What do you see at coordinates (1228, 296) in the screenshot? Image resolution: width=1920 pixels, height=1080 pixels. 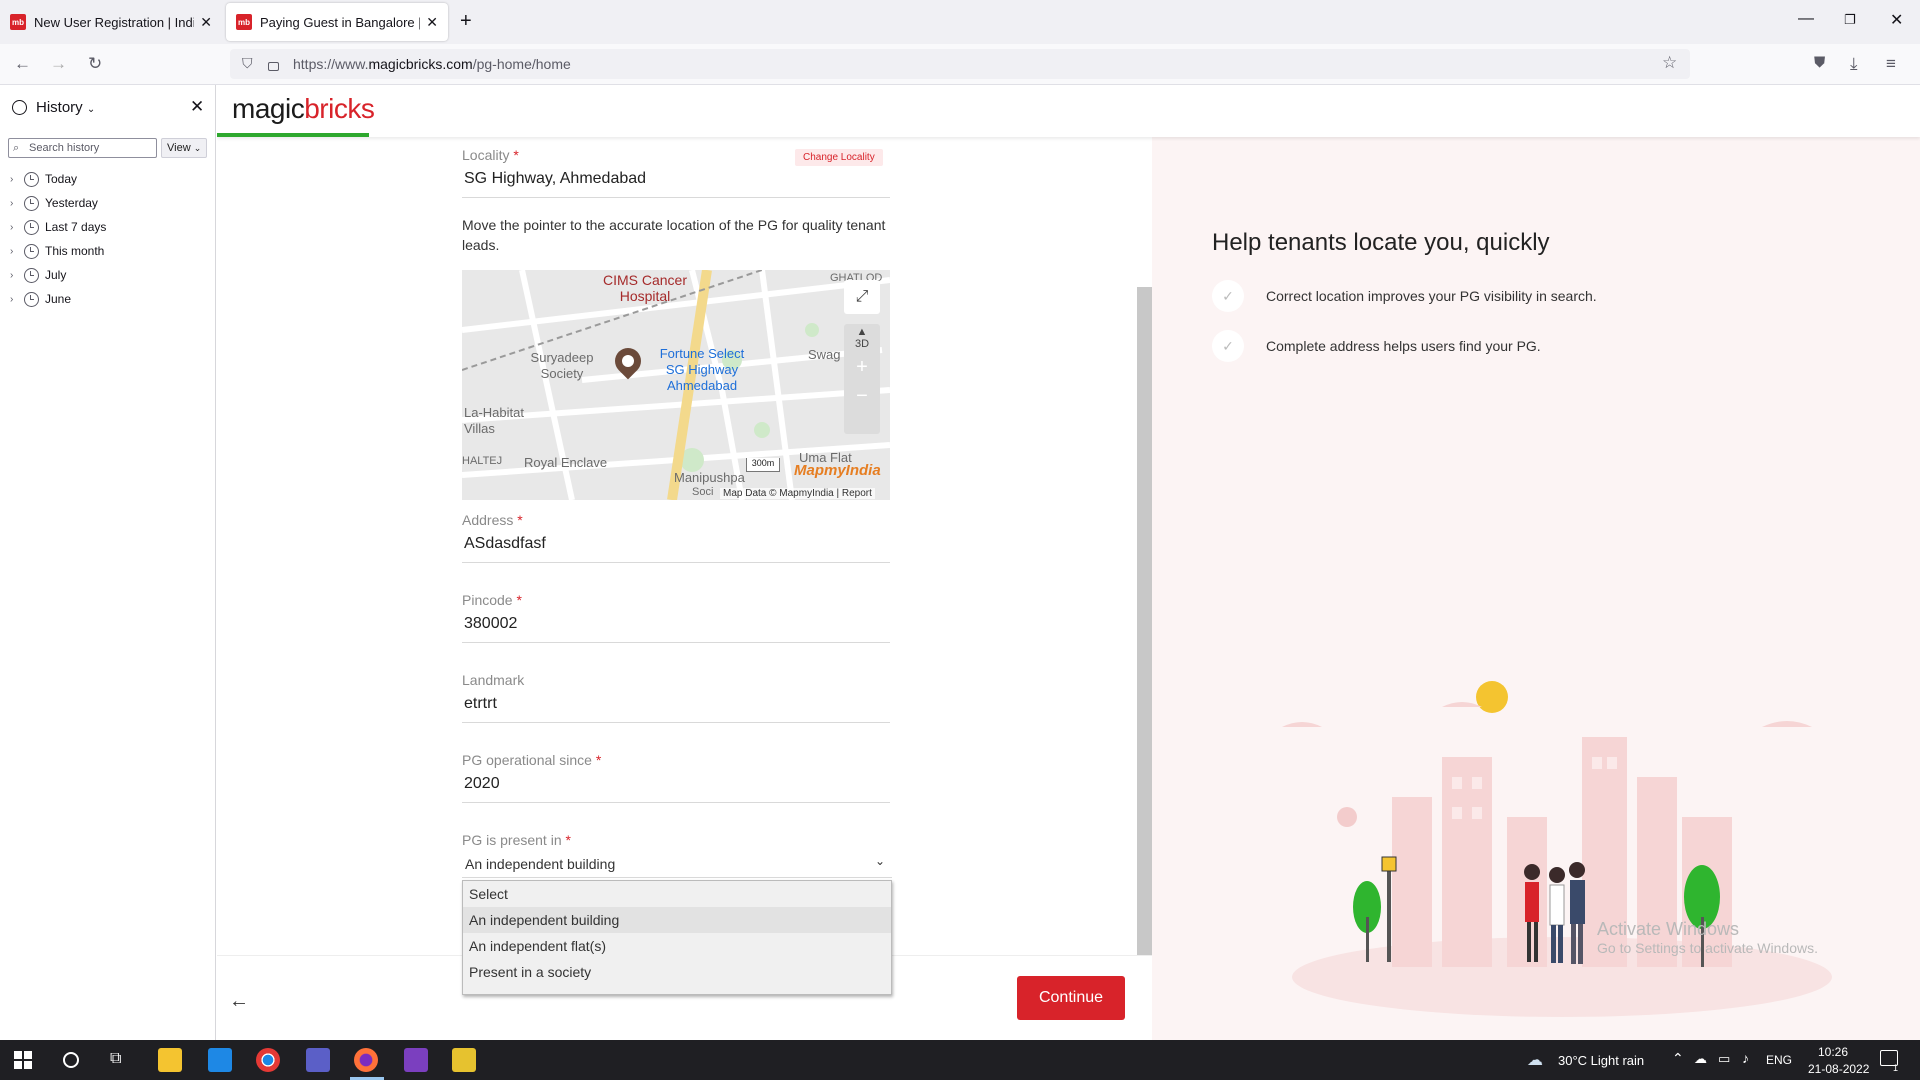 I see `check-icon: ✓` at bounding box center [1228, 296].